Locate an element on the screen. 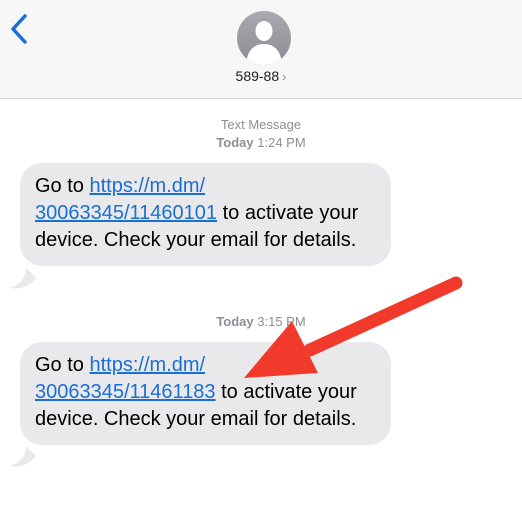  contact-avatar is located at coordinates (264, 38).